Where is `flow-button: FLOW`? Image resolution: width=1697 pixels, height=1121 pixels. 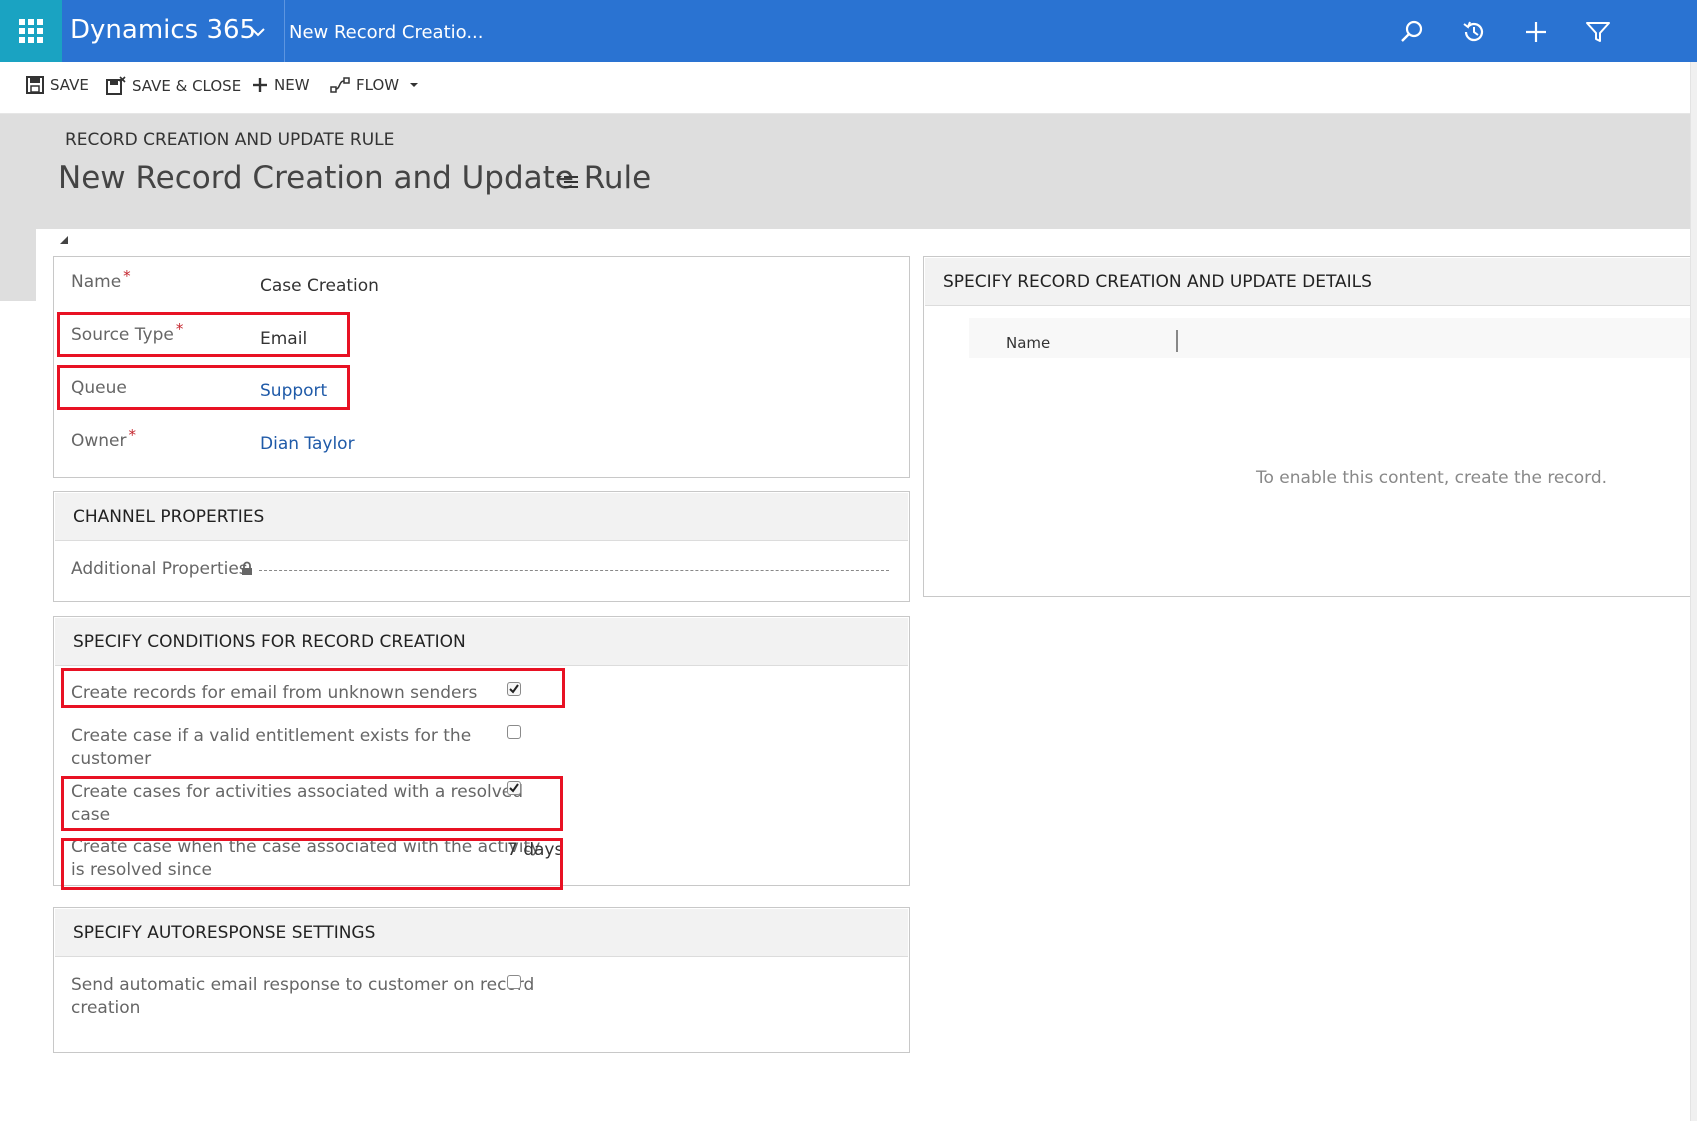 flow-button: FLOW is located at coordinates (378, 85).